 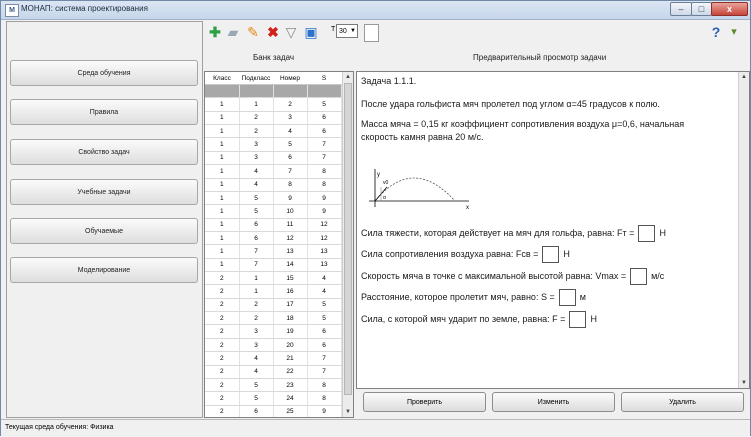 I want to click on table-cell: 19, so click(x=290, y=331).